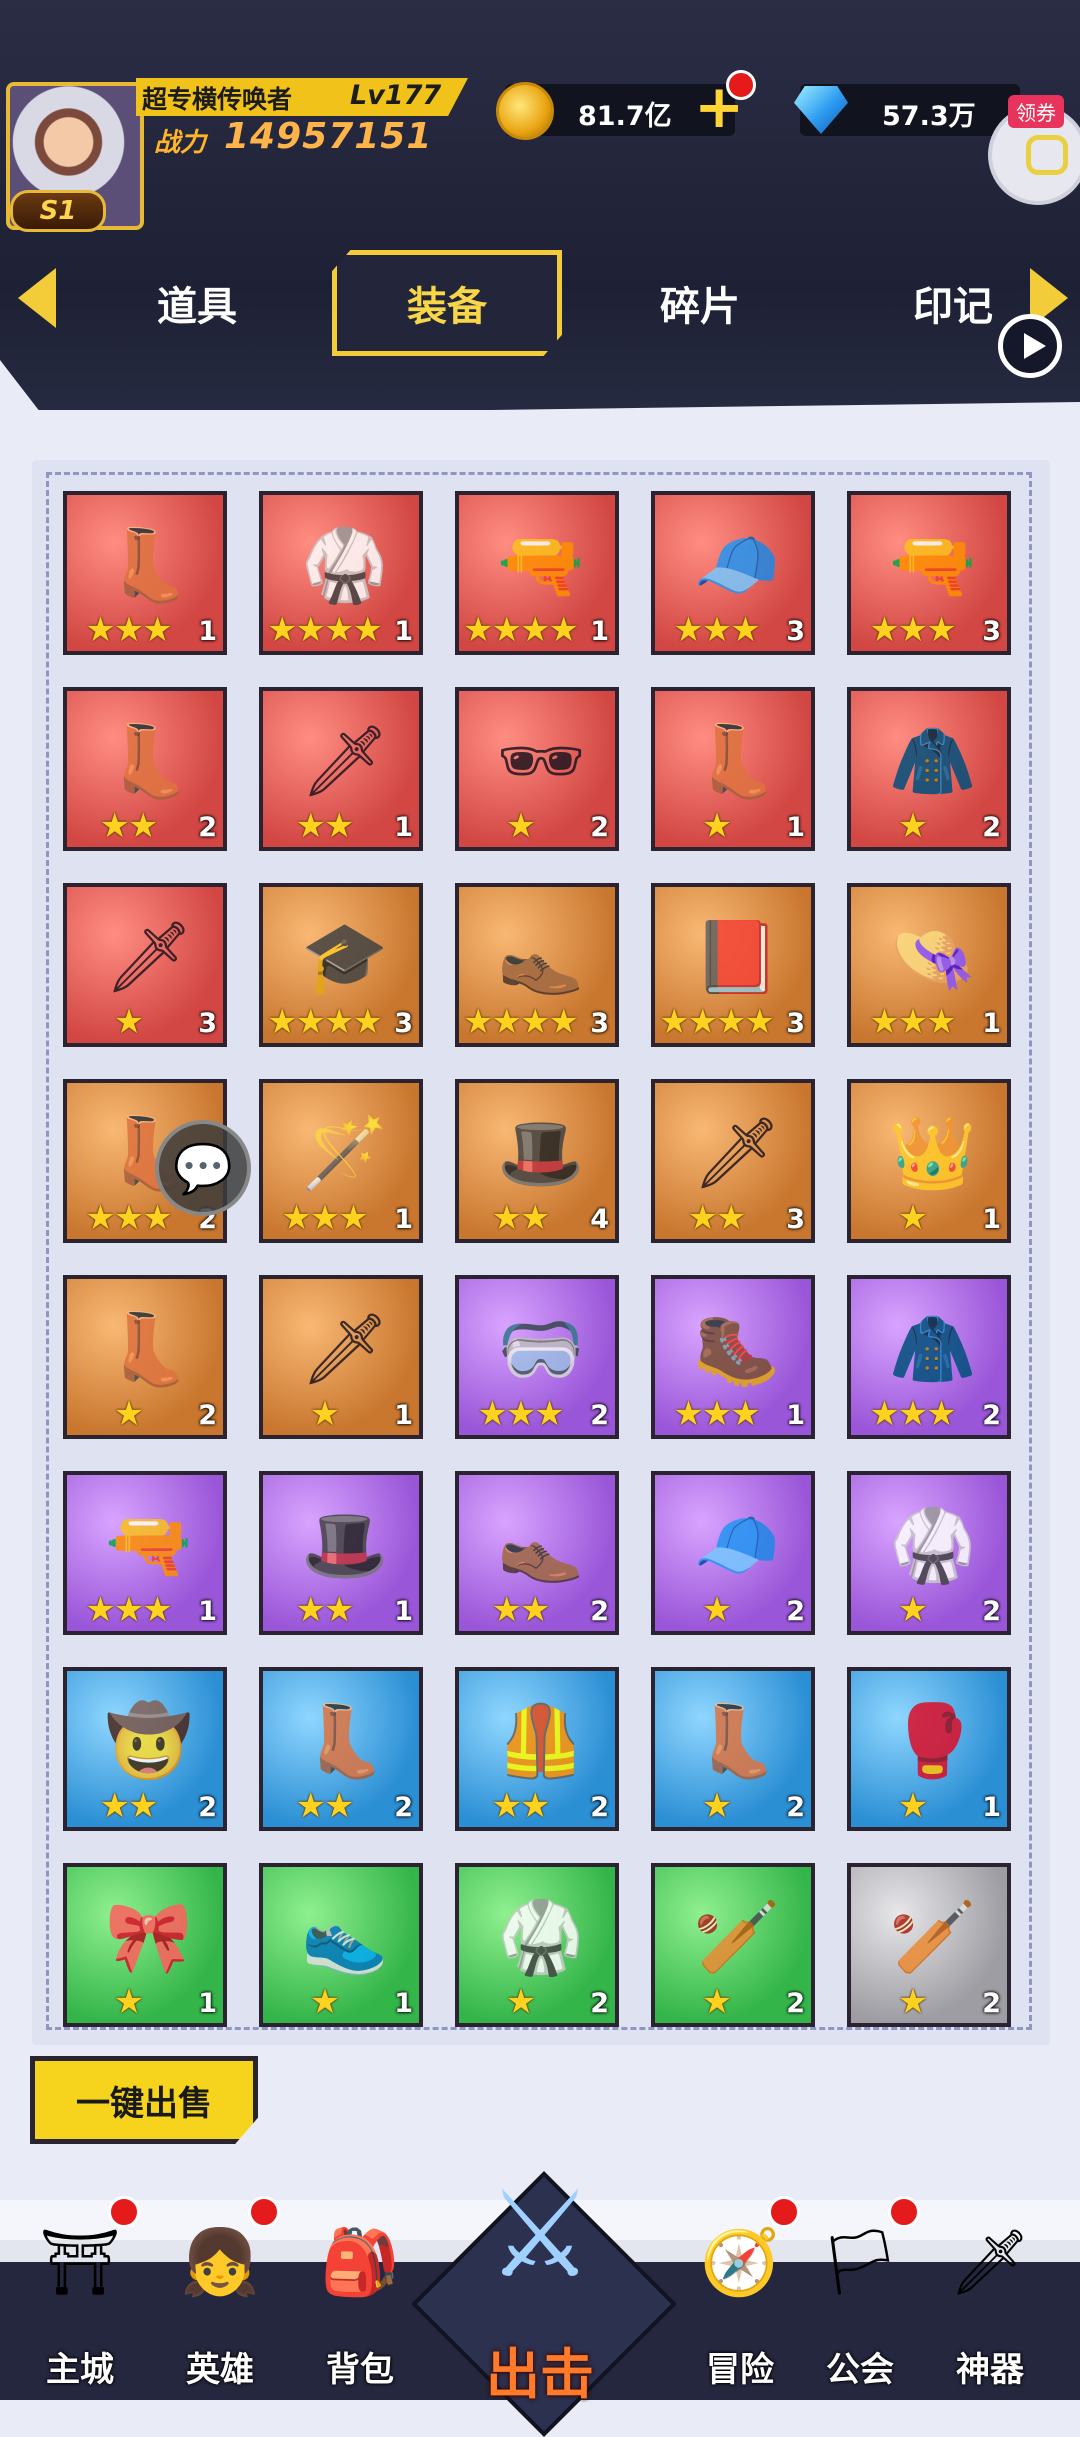 The width and height of the screenshot is (1080, 2437). What do you see at coordinates (447, 303) in the screenshot?
I see `tab-equipment: 装备` at bounding box center [447, 303].